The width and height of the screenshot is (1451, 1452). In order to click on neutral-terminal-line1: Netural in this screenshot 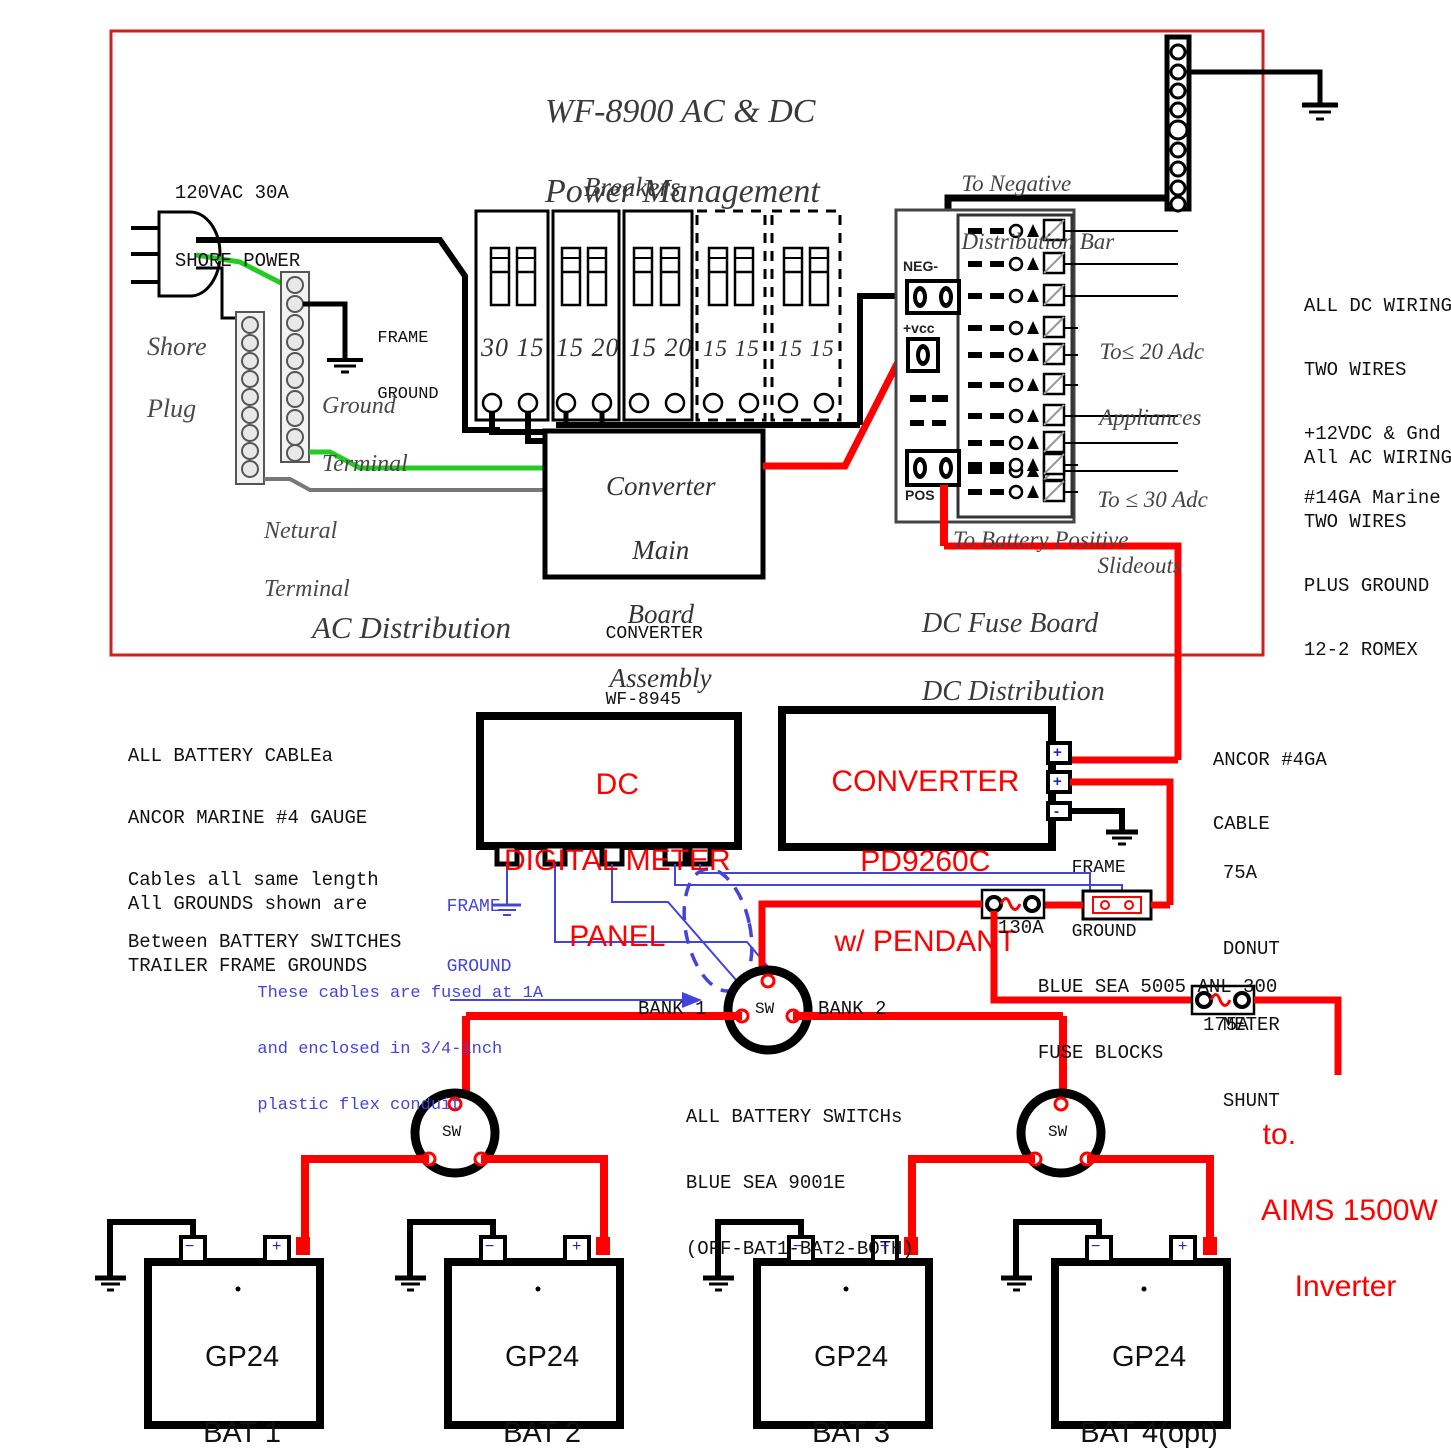, I will do `click(301, 531)`.